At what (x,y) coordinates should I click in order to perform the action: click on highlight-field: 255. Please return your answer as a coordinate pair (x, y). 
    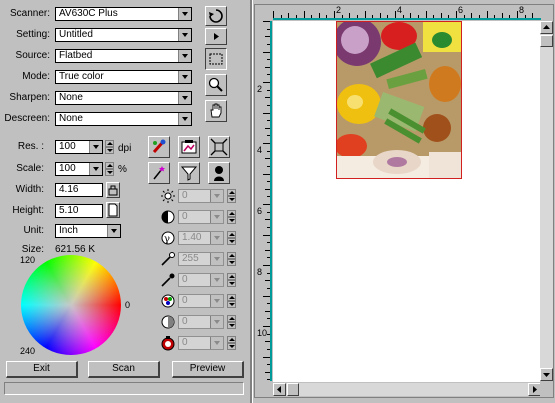
    Looking at the image, I should click on (201, 259).